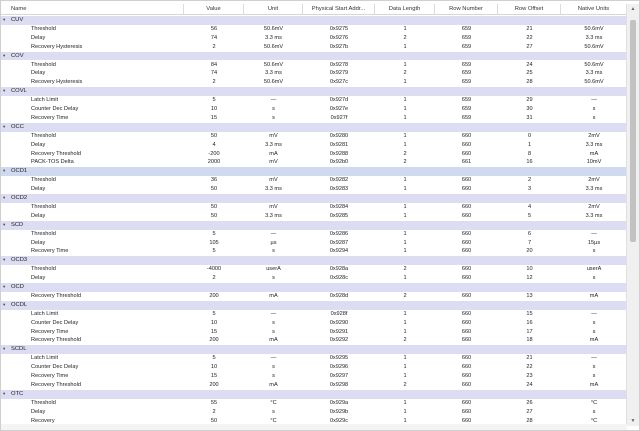  Describe the element at coordinates (214, 154) in the screenshot. I see `cell-value: -200` at that location.